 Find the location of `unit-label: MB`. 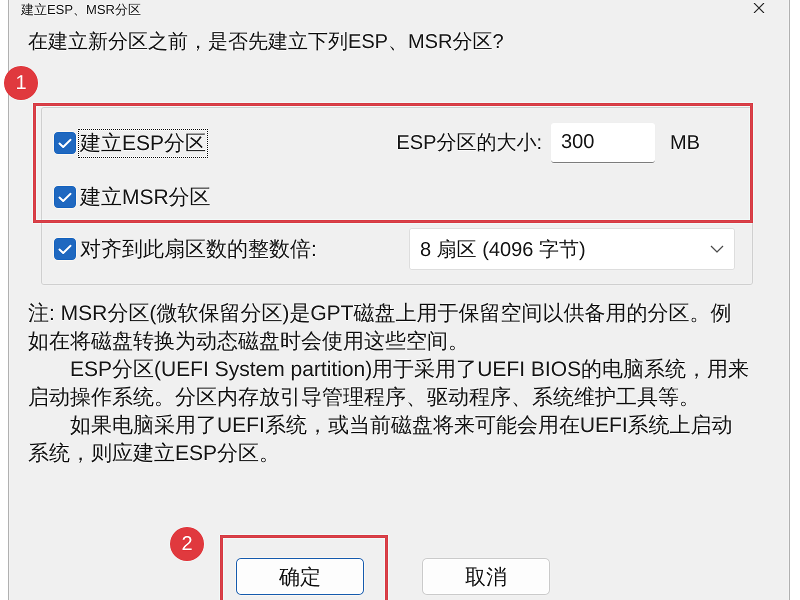

unit-label: MB is located at coordinates (685, 143).